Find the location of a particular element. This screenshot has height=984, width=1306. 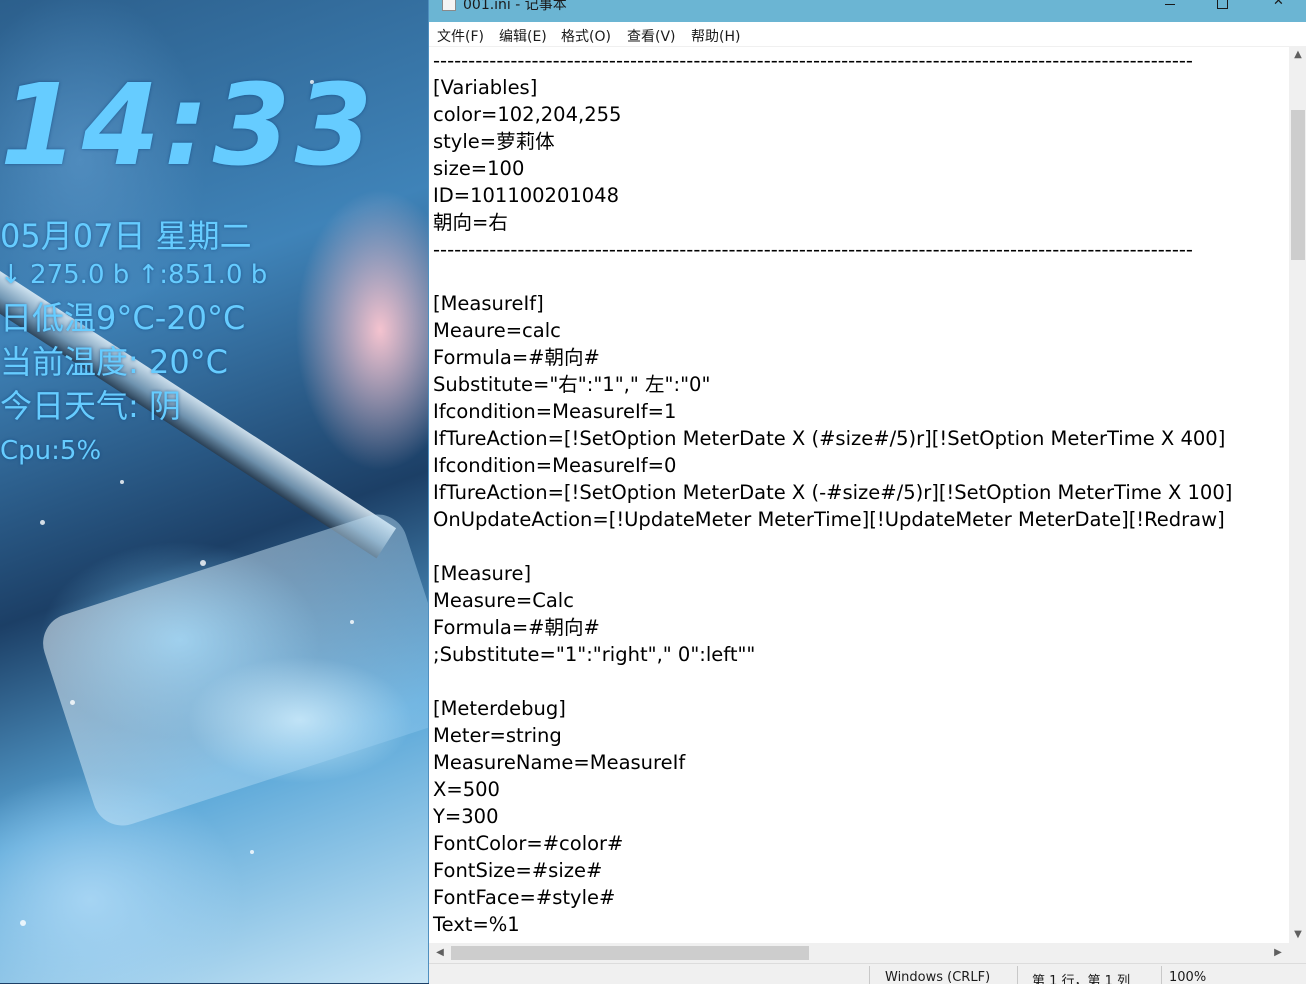

menu-format: 格式(O) is located at coordinates (586, 36).